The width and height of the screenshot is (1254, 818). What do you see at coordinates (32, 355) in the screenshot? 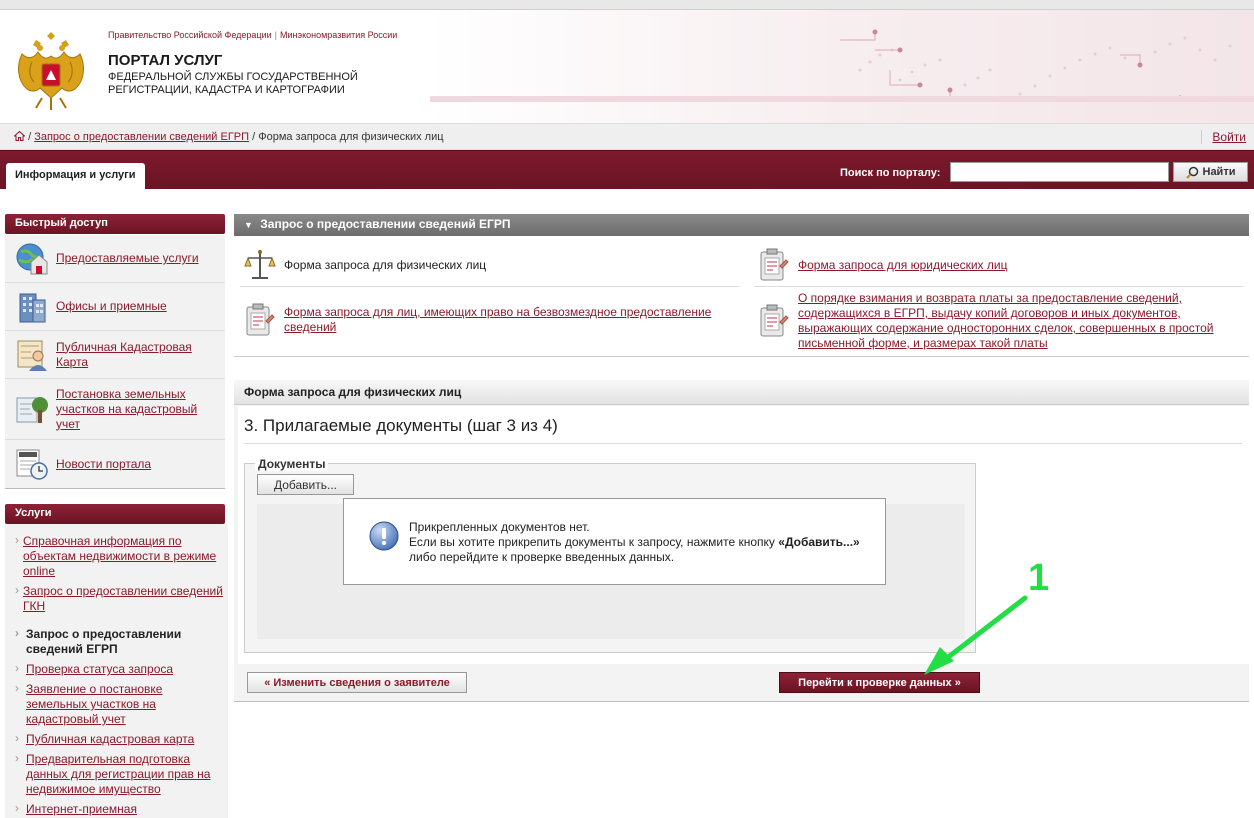
I see `map-person-icon` at bounding box center [32, 355].